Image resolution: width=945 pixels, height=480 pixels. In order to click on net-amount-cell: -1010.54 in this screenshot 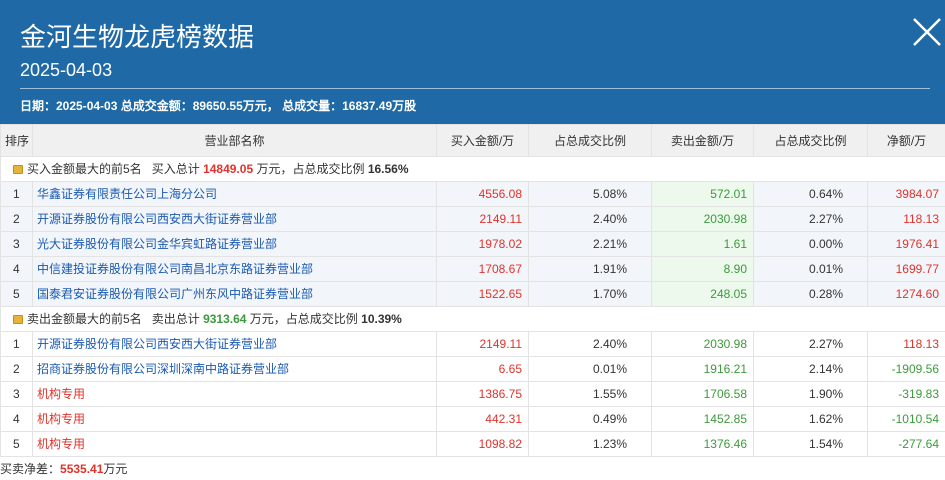, I will do `click(906, 419)`.